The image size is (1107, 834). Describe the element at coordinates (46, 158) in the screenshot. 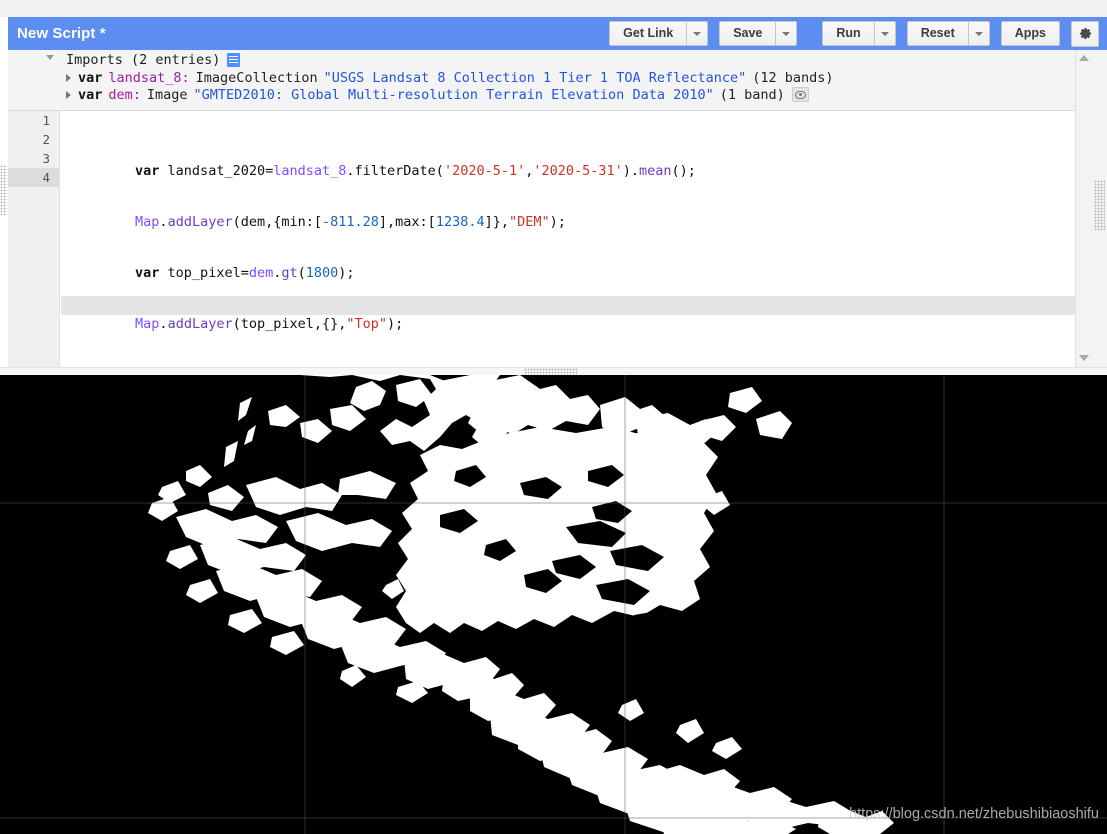

I see `line-number: 3` at that location.